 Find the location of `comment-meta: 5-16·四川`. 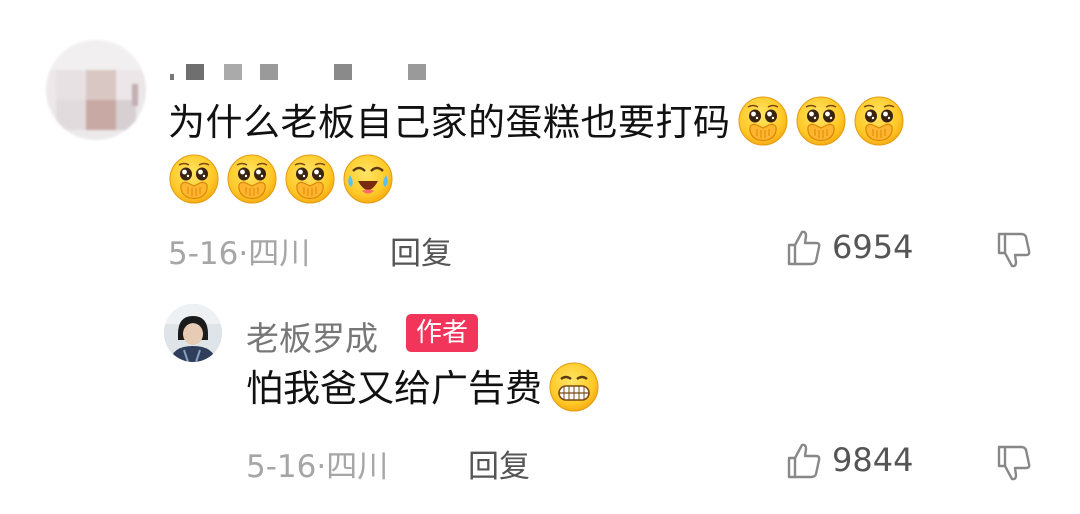

comment-meta: 5-16·四川 is located at coordinates (239, 250).